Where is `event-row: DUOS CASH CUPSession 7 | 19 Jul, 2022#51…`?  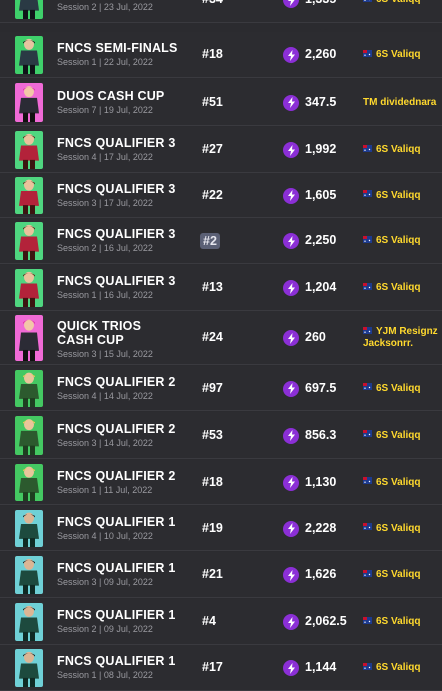 event-row: DUOS CASH CUPSession 7 | 19 Jul, 2022#51… is located at coordinates (221, 102).